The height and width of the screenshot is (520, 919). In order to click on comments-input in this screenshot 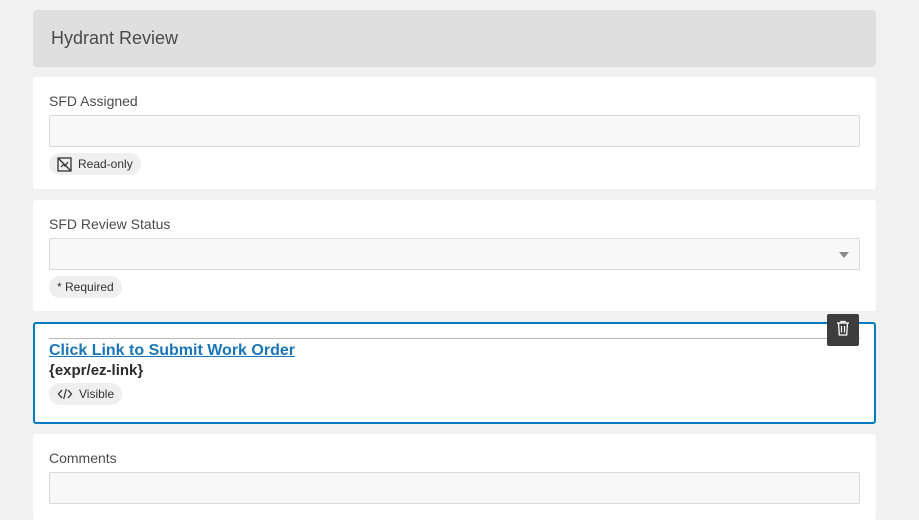, I will do `click(454, 488)`.